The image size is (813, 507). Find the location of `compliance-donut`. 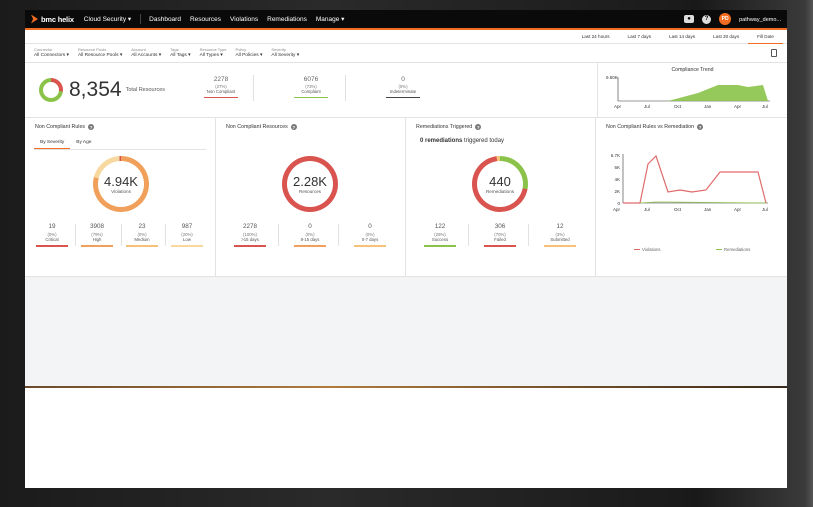

compliance-donut is located at coordinates (51, 90).